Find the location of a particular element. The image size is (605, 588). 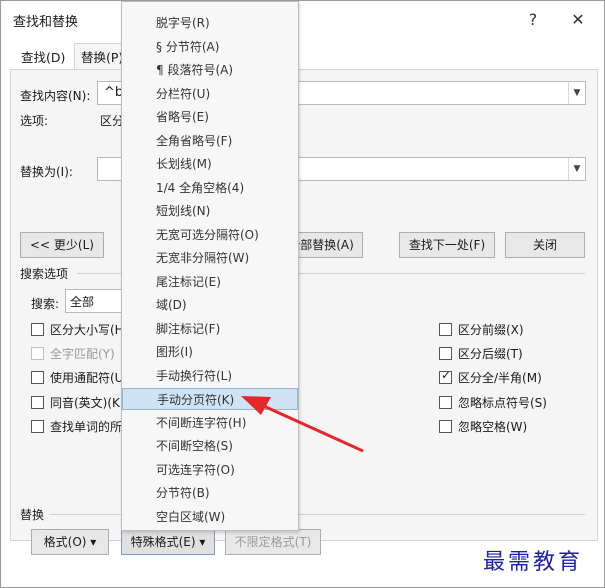

checkbox-match-width: ✓ 区分全/半角(M) is located at coordinates (490, 377).